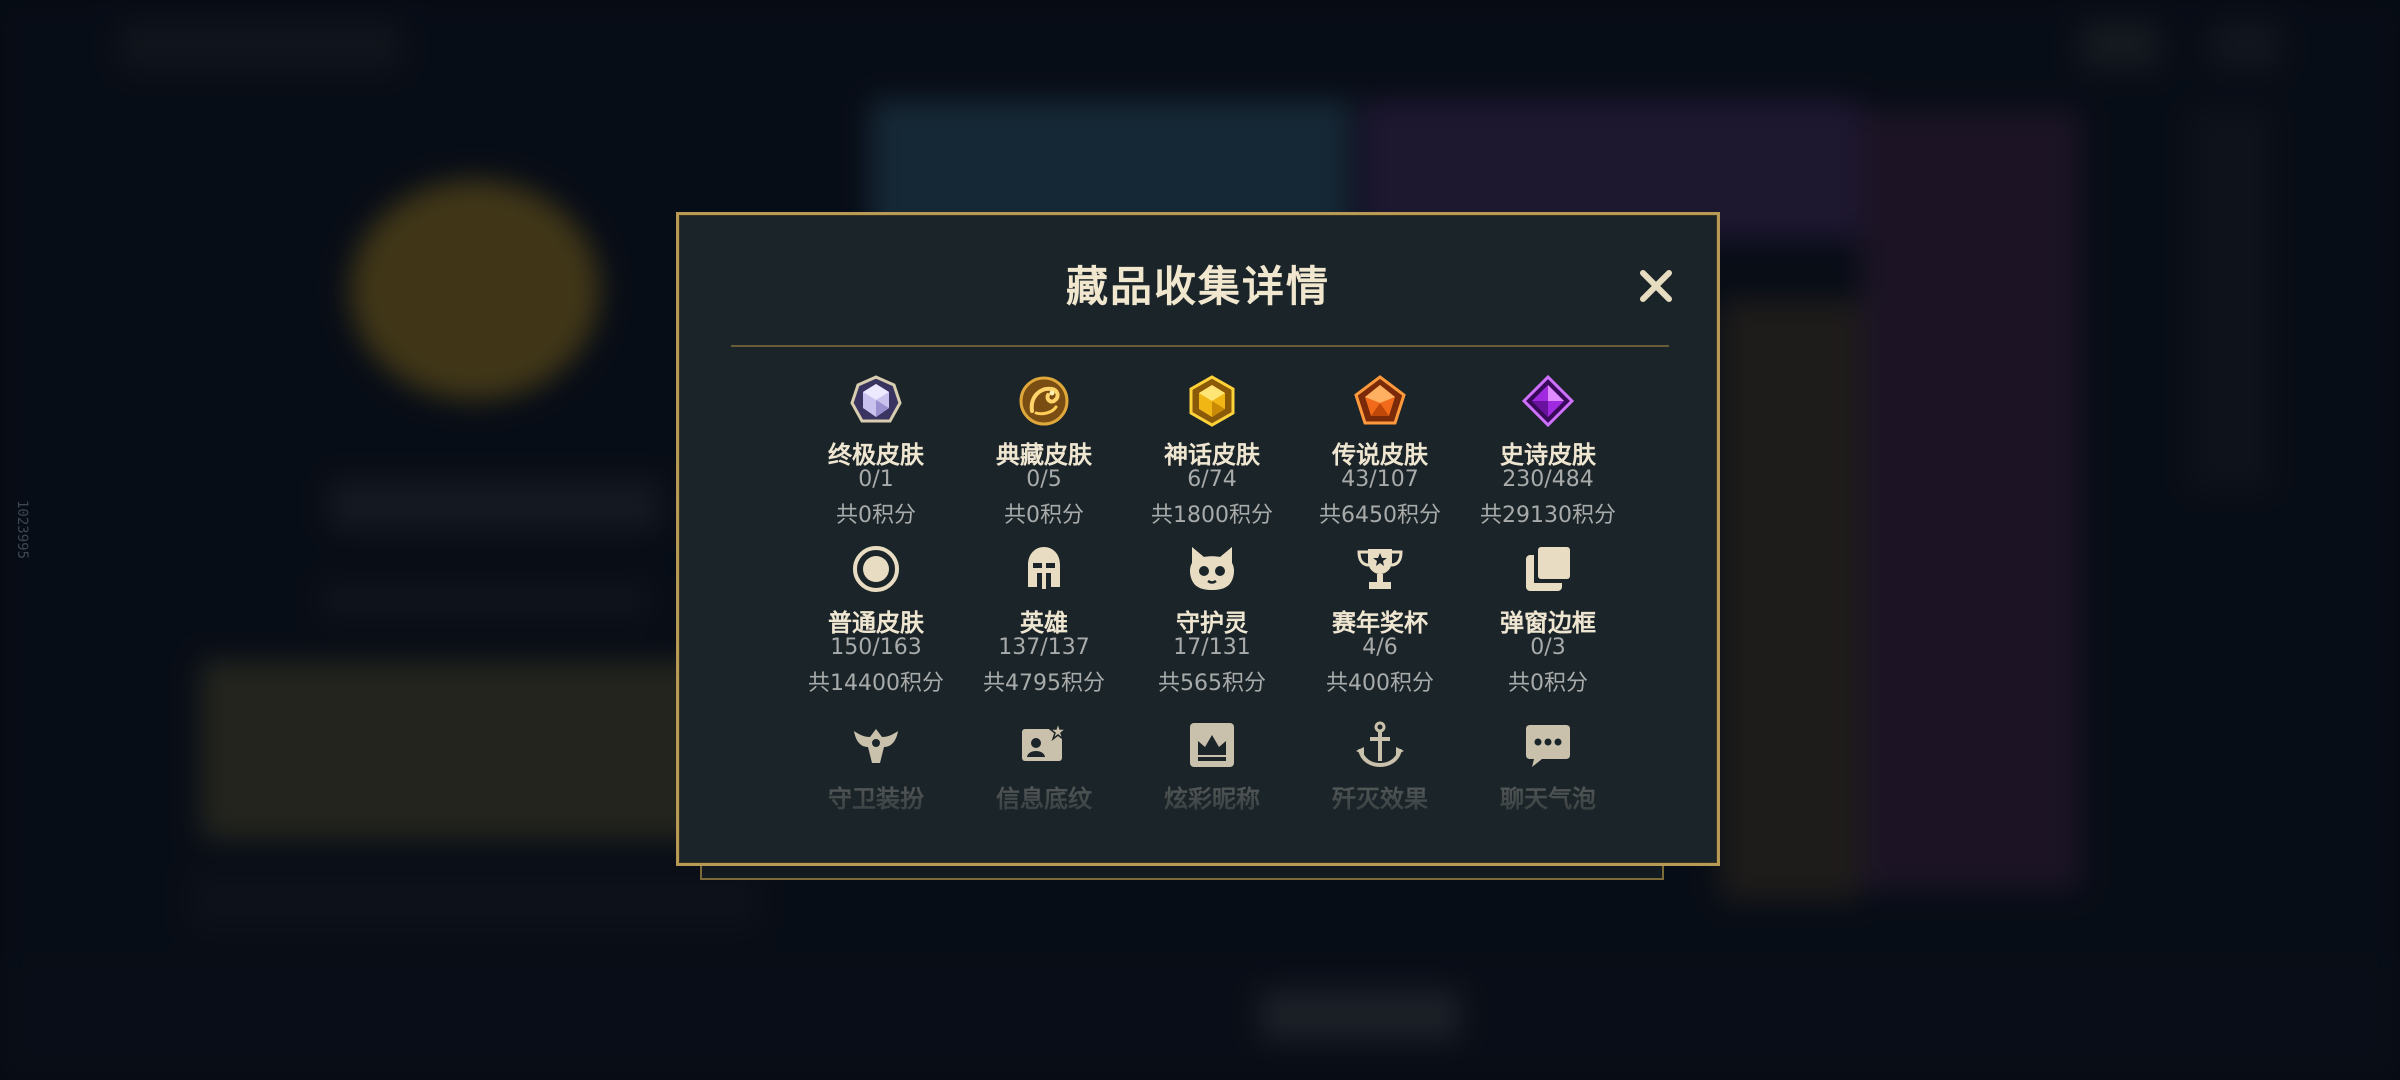 Image resolution: width=2400 pixels, height=1080 pixels. I want to click on category-name: 英雄, so click(1044, 623).